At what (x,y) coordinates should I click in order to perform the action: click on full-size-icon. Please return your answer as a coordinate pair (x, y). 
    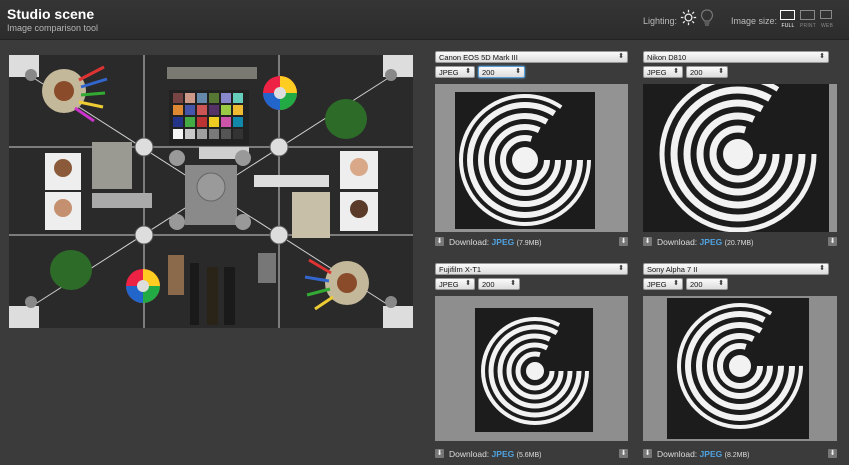
    Looking at the image, I should click on (787, 15).